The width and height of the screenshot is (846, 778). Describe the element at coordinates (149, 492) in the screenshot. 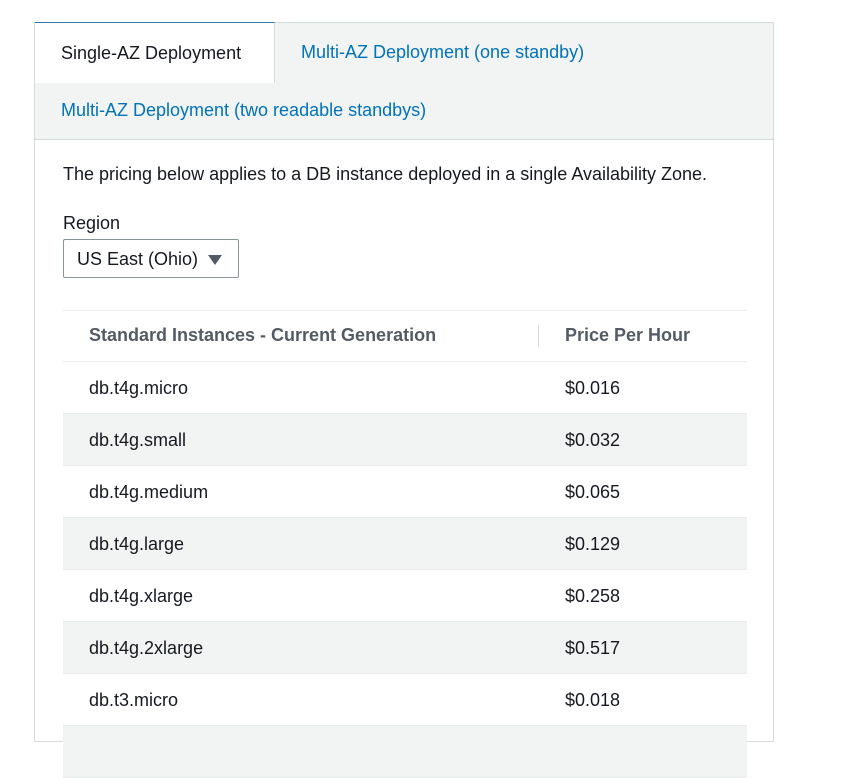

I see `instance-name: db.t4g.medium` at that location.